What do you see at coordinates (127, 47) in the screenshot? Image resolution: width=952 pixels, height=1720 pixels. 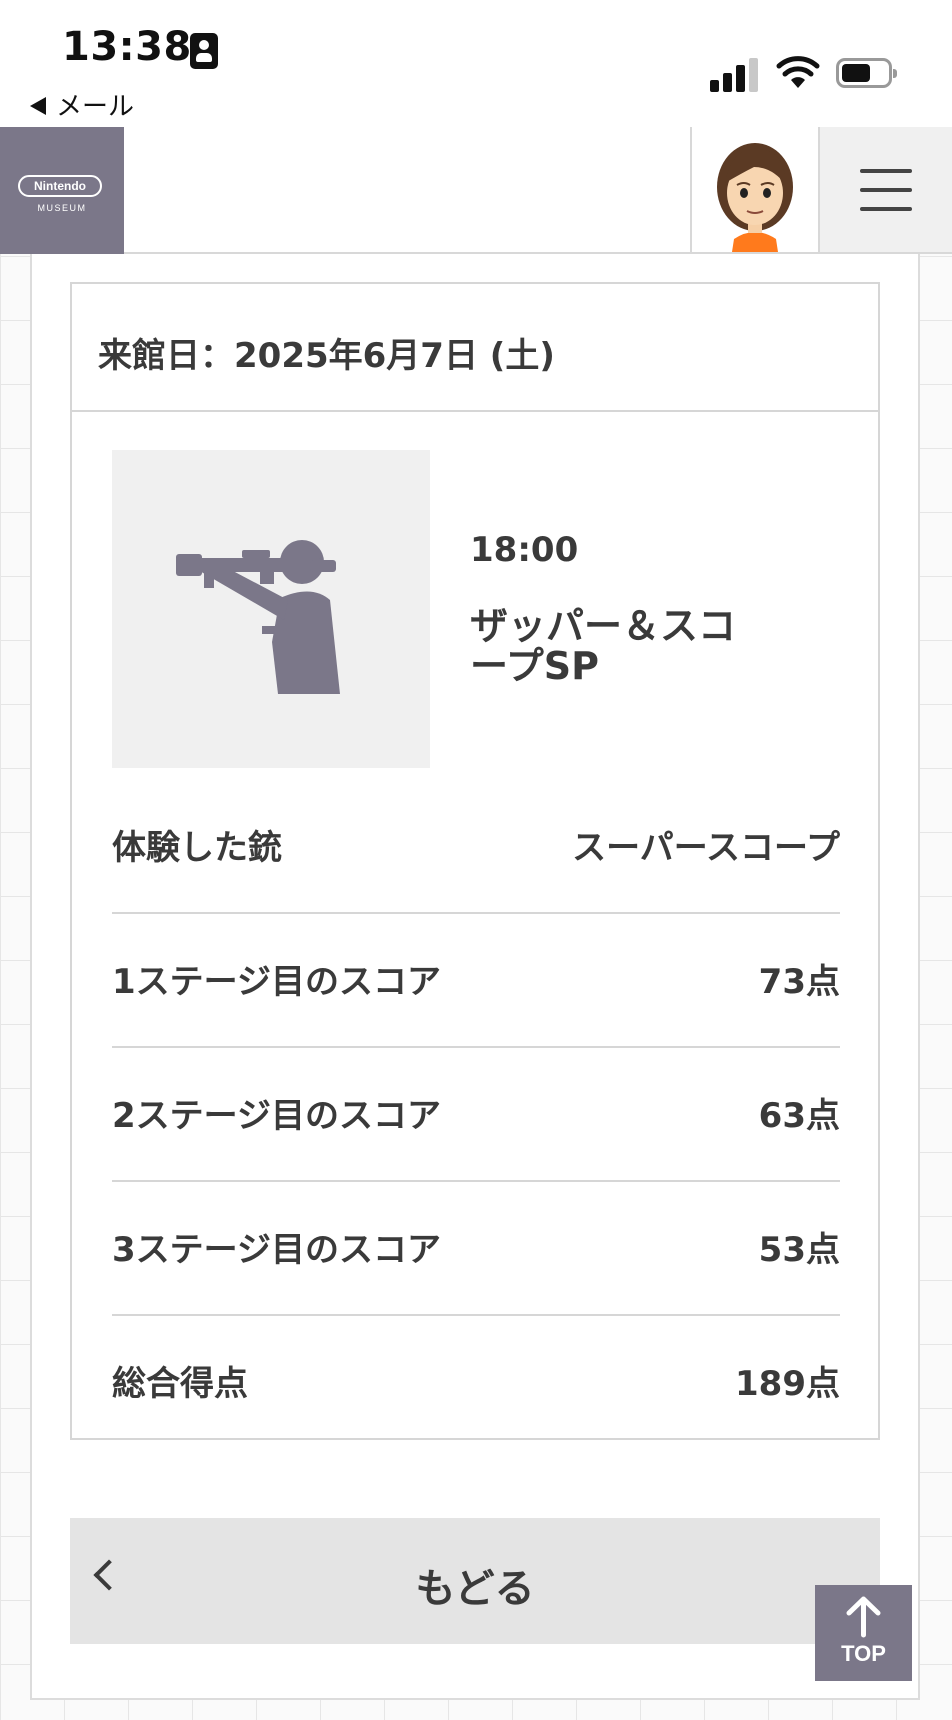 I see `status-time: 13:38` at bounding box center [127, 47].